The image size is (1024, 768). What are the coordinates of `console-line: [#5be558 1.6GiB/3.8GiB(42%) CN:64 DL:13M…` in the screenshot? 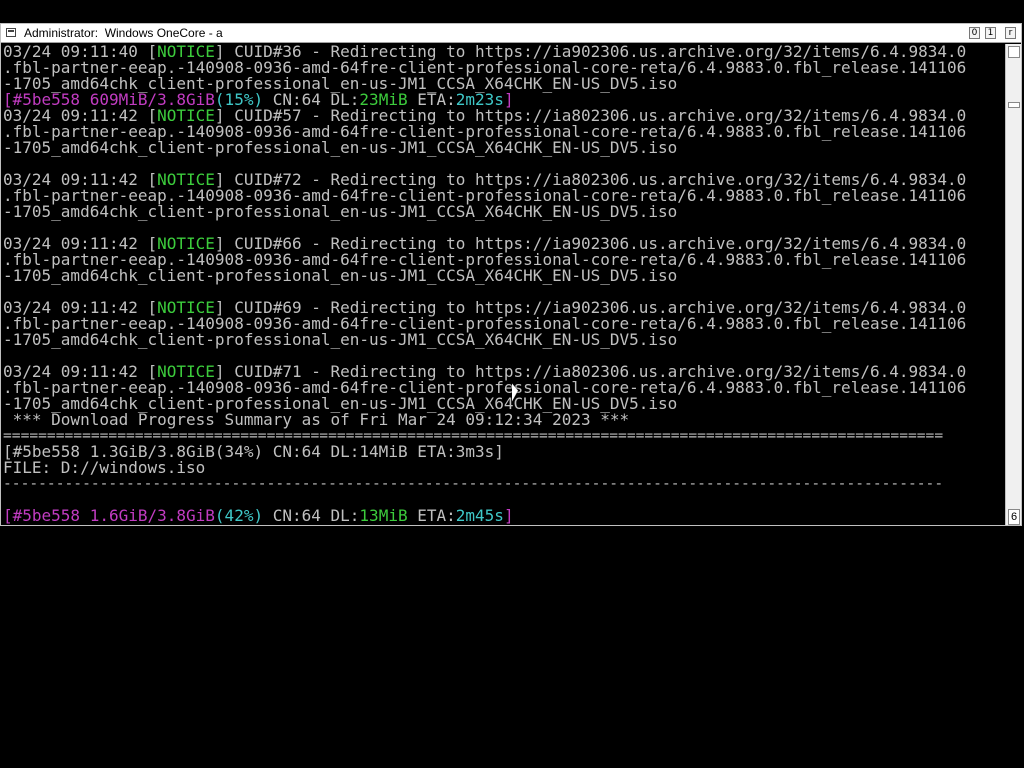 It's located at (504, 516).